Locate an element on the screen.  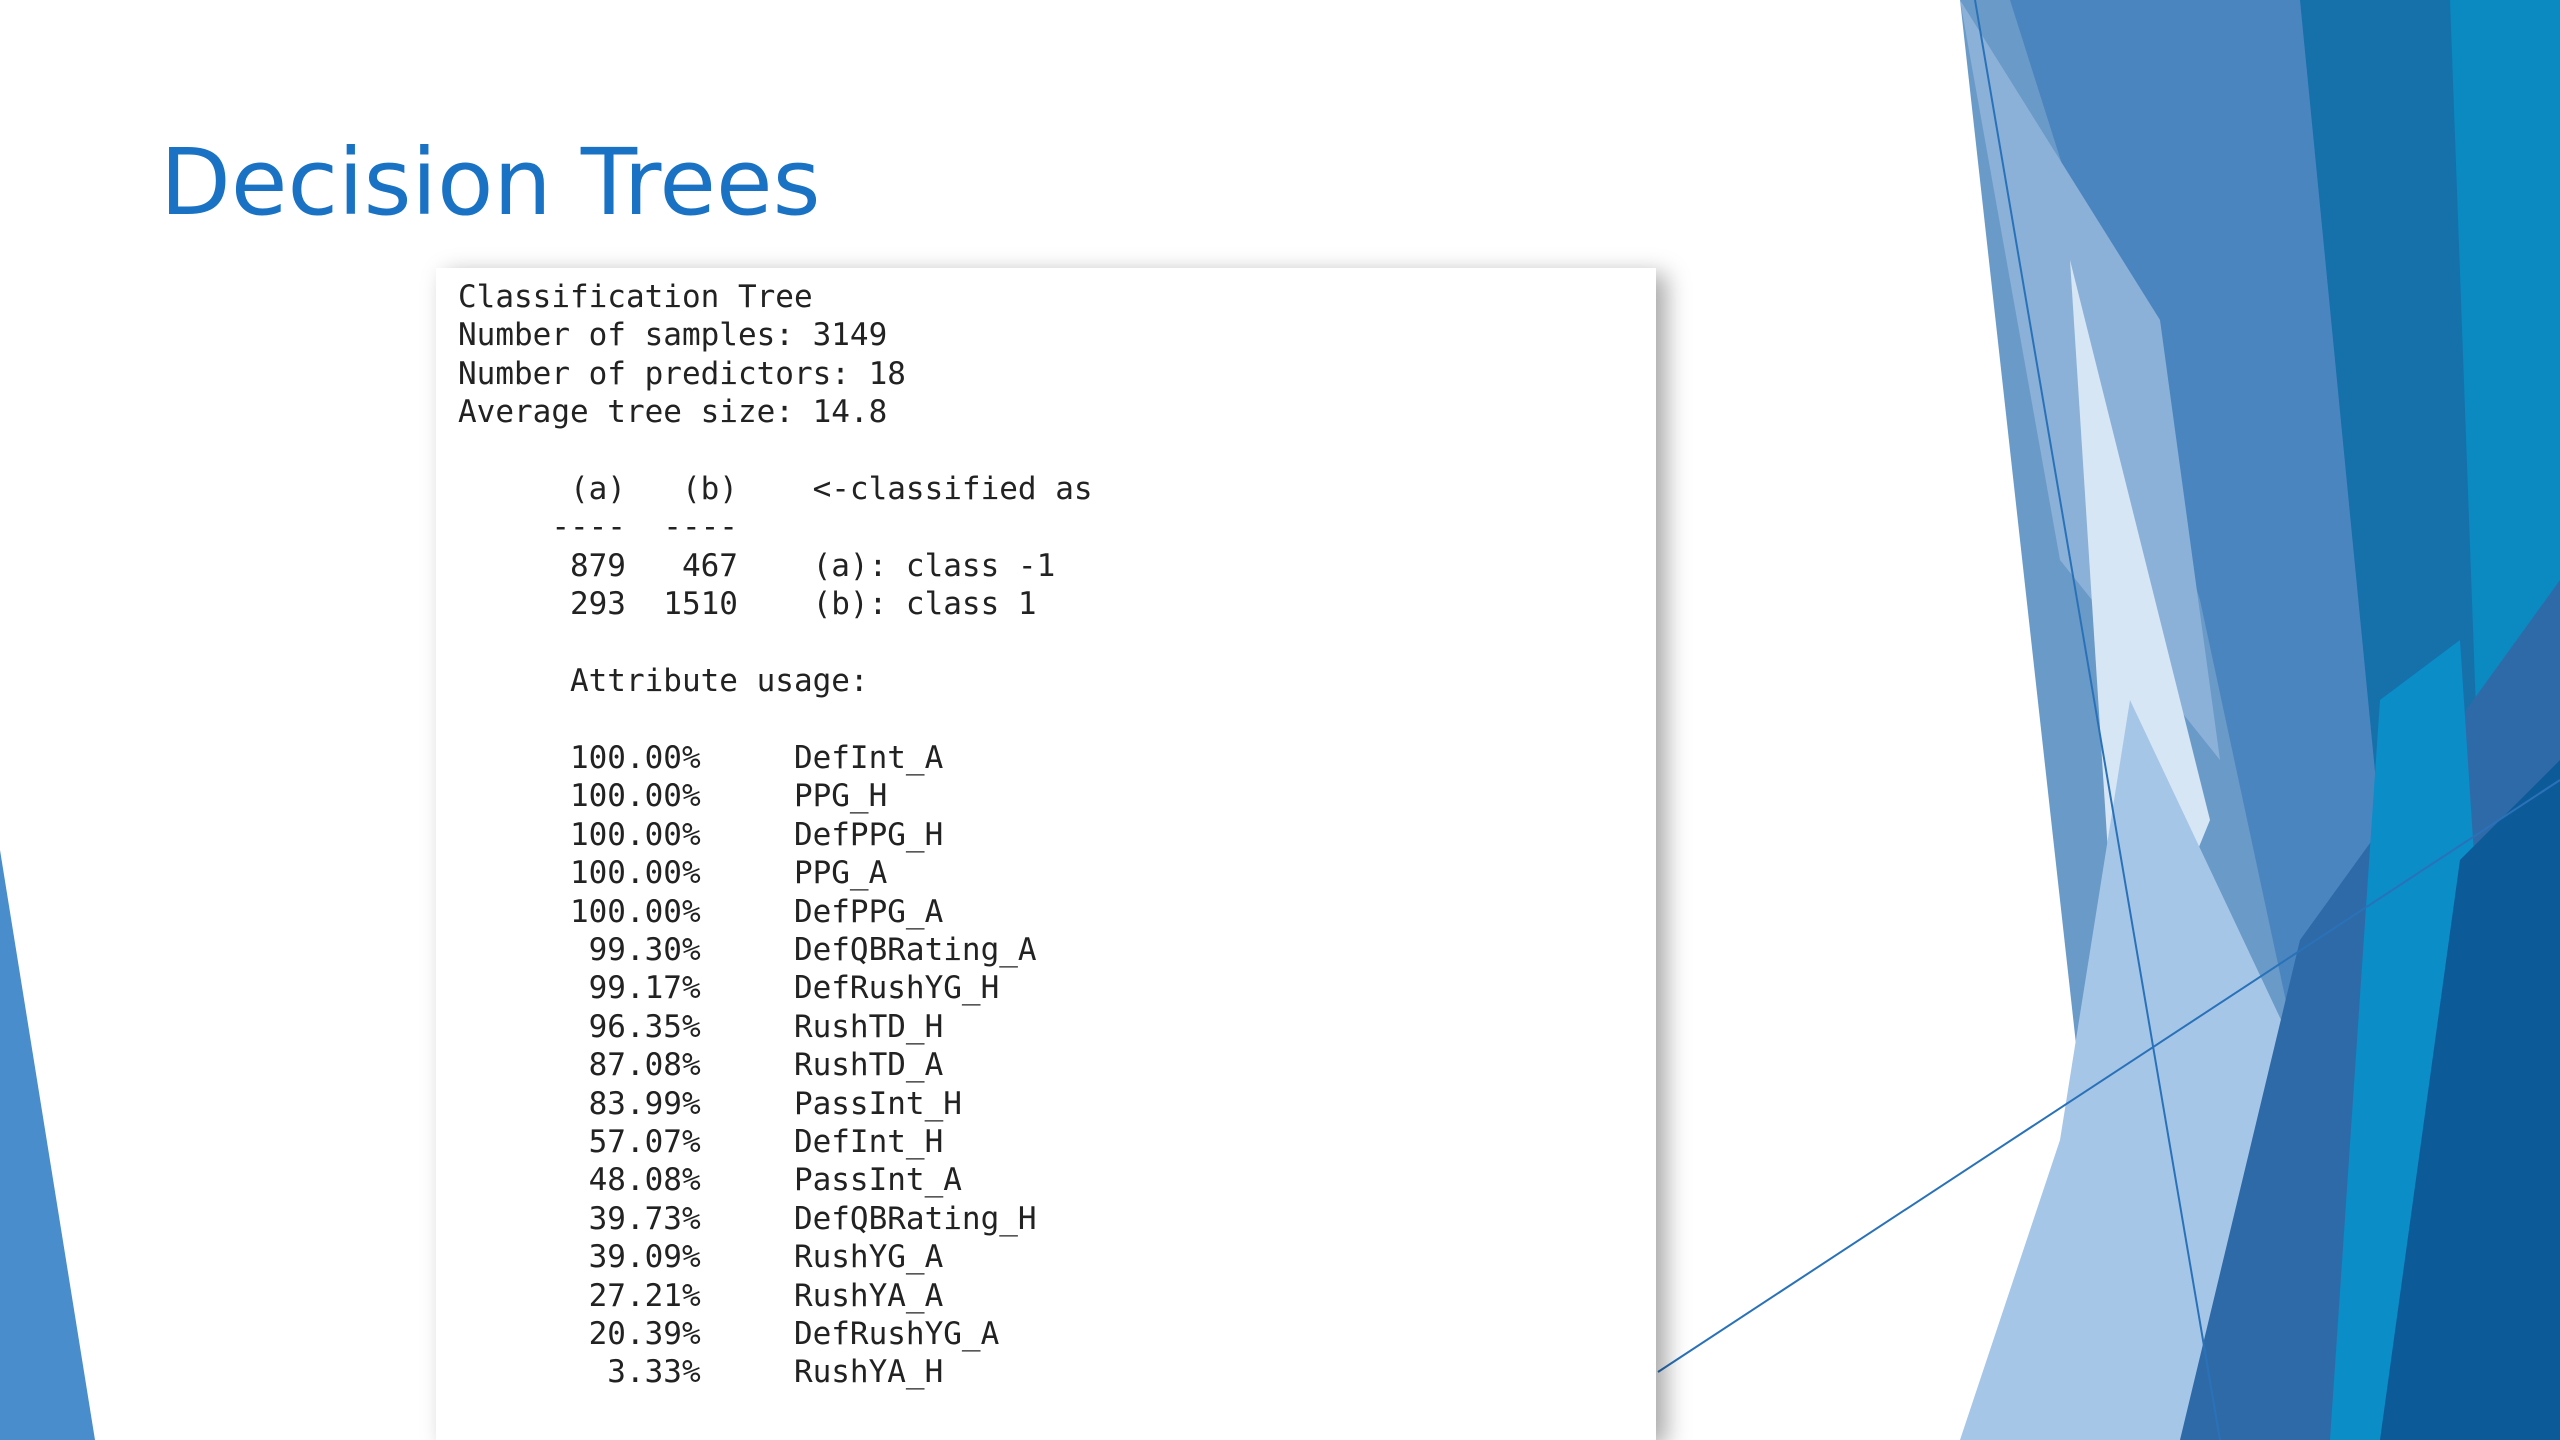
output-line: 57.07% DefInt_H is located at coordinates (701, 1141).